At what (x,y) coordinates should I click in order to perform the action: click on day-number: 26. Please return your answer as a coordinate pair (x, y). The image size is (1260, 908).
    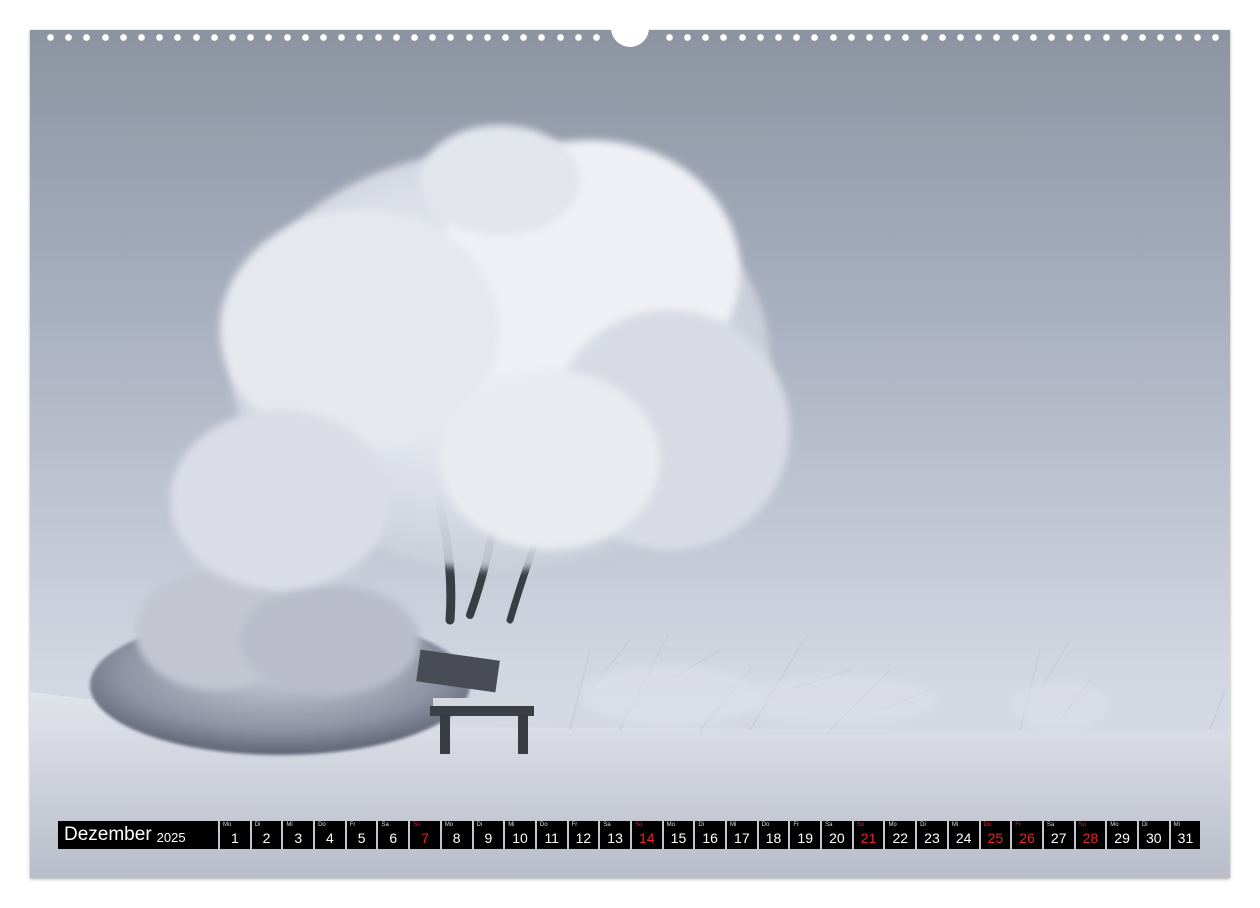
    Looking at the image, I should click on (1027, 838).